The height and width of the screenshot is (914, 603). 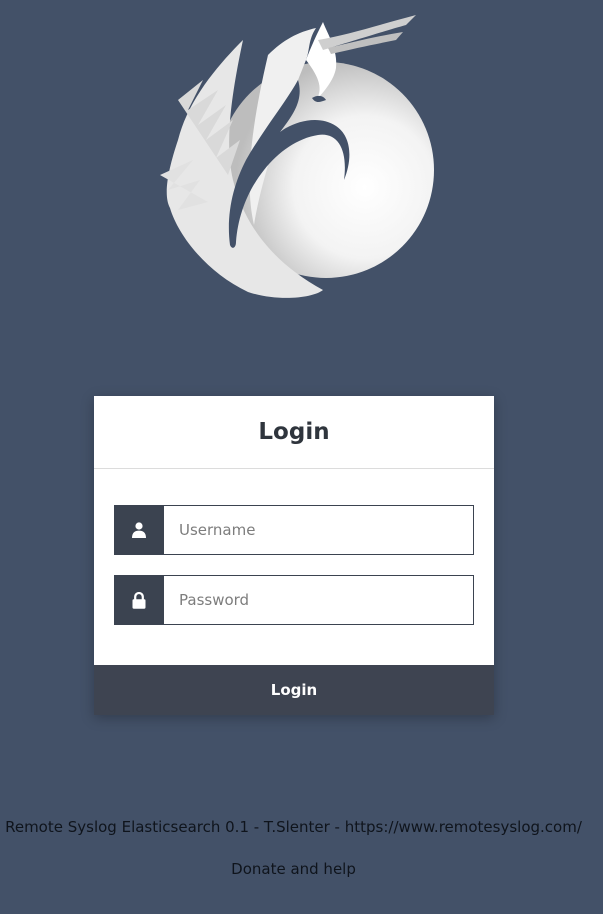 I want to click on lock-icon, so click(x=139, y=600).